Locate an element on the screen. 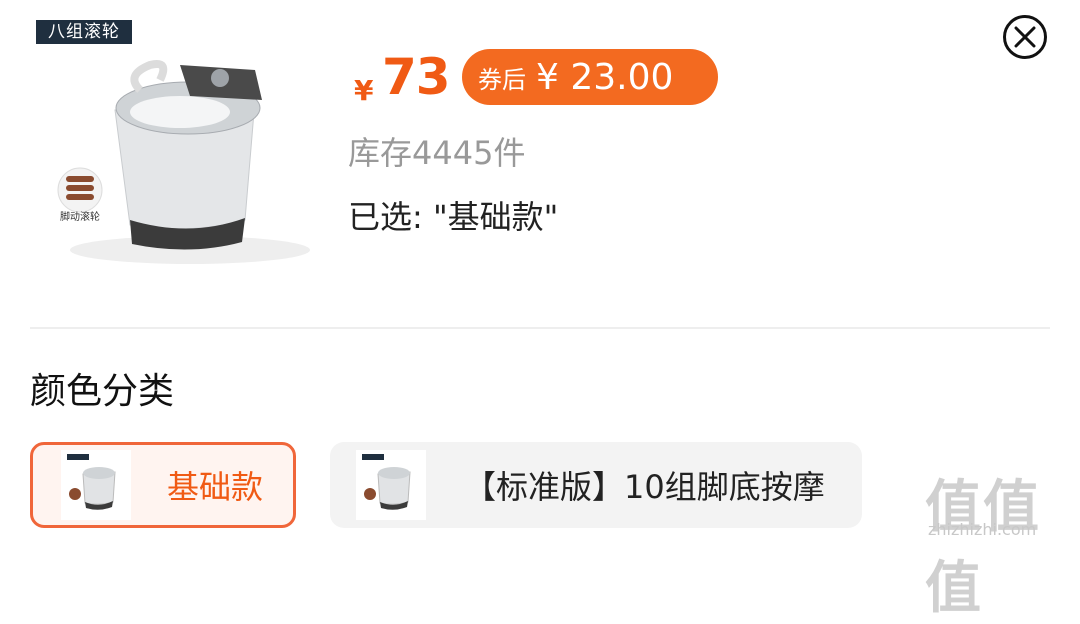 This screenshot has width=1080, height=624. product-image: 八组滚轮 脚动滚轮 is located at coordinates (175, 155).